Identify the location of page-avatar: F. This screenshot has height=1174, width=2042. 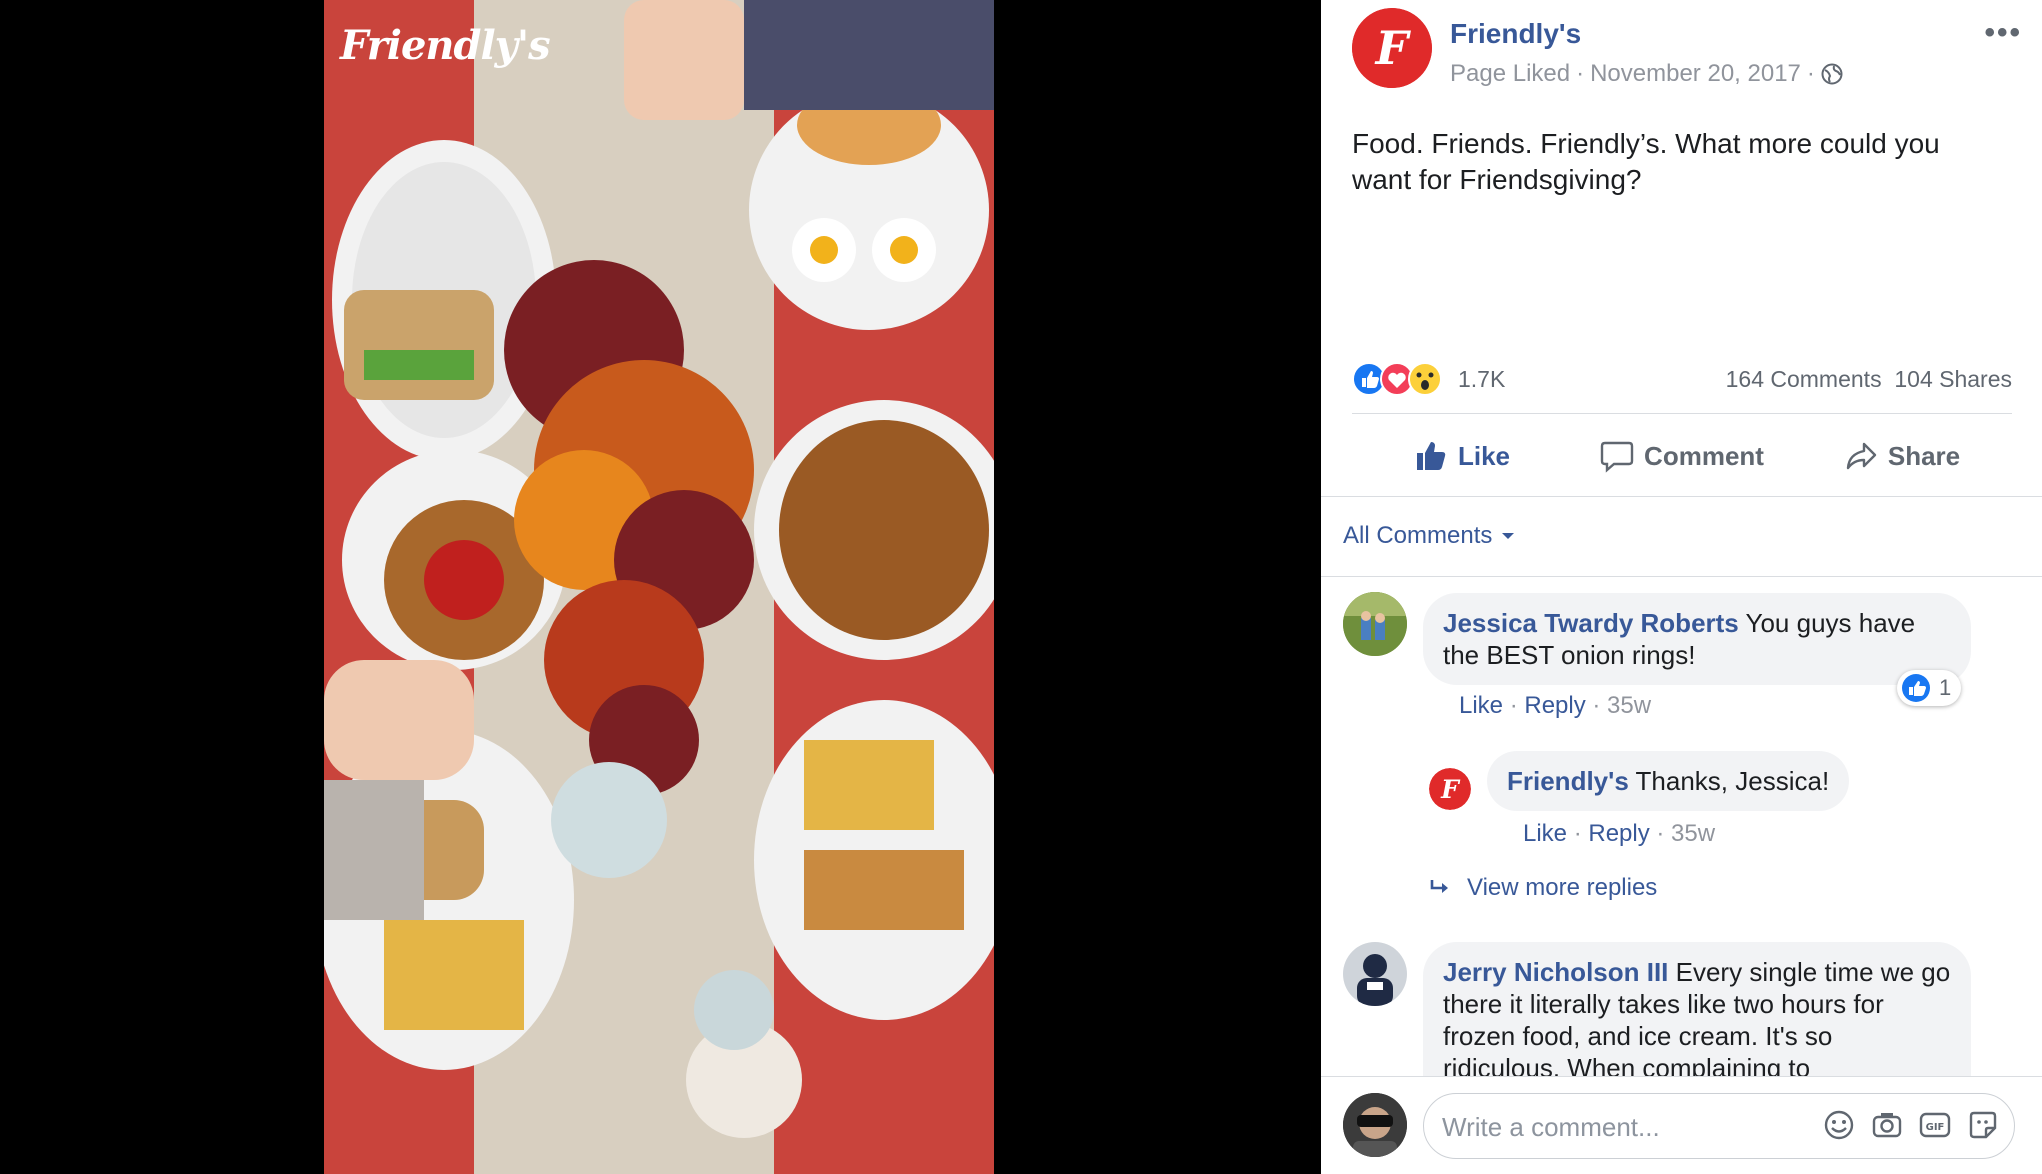
(1392, 48).